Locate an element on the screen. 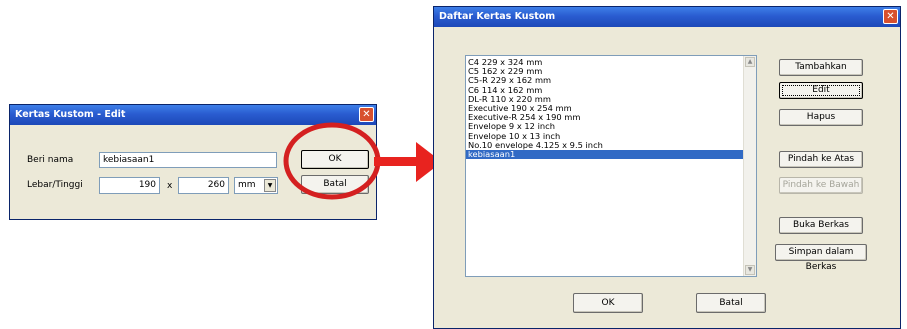 This screenshot has width=907, height=329. open-file-button: Buka Berkas is located at coordinates (821, 225).